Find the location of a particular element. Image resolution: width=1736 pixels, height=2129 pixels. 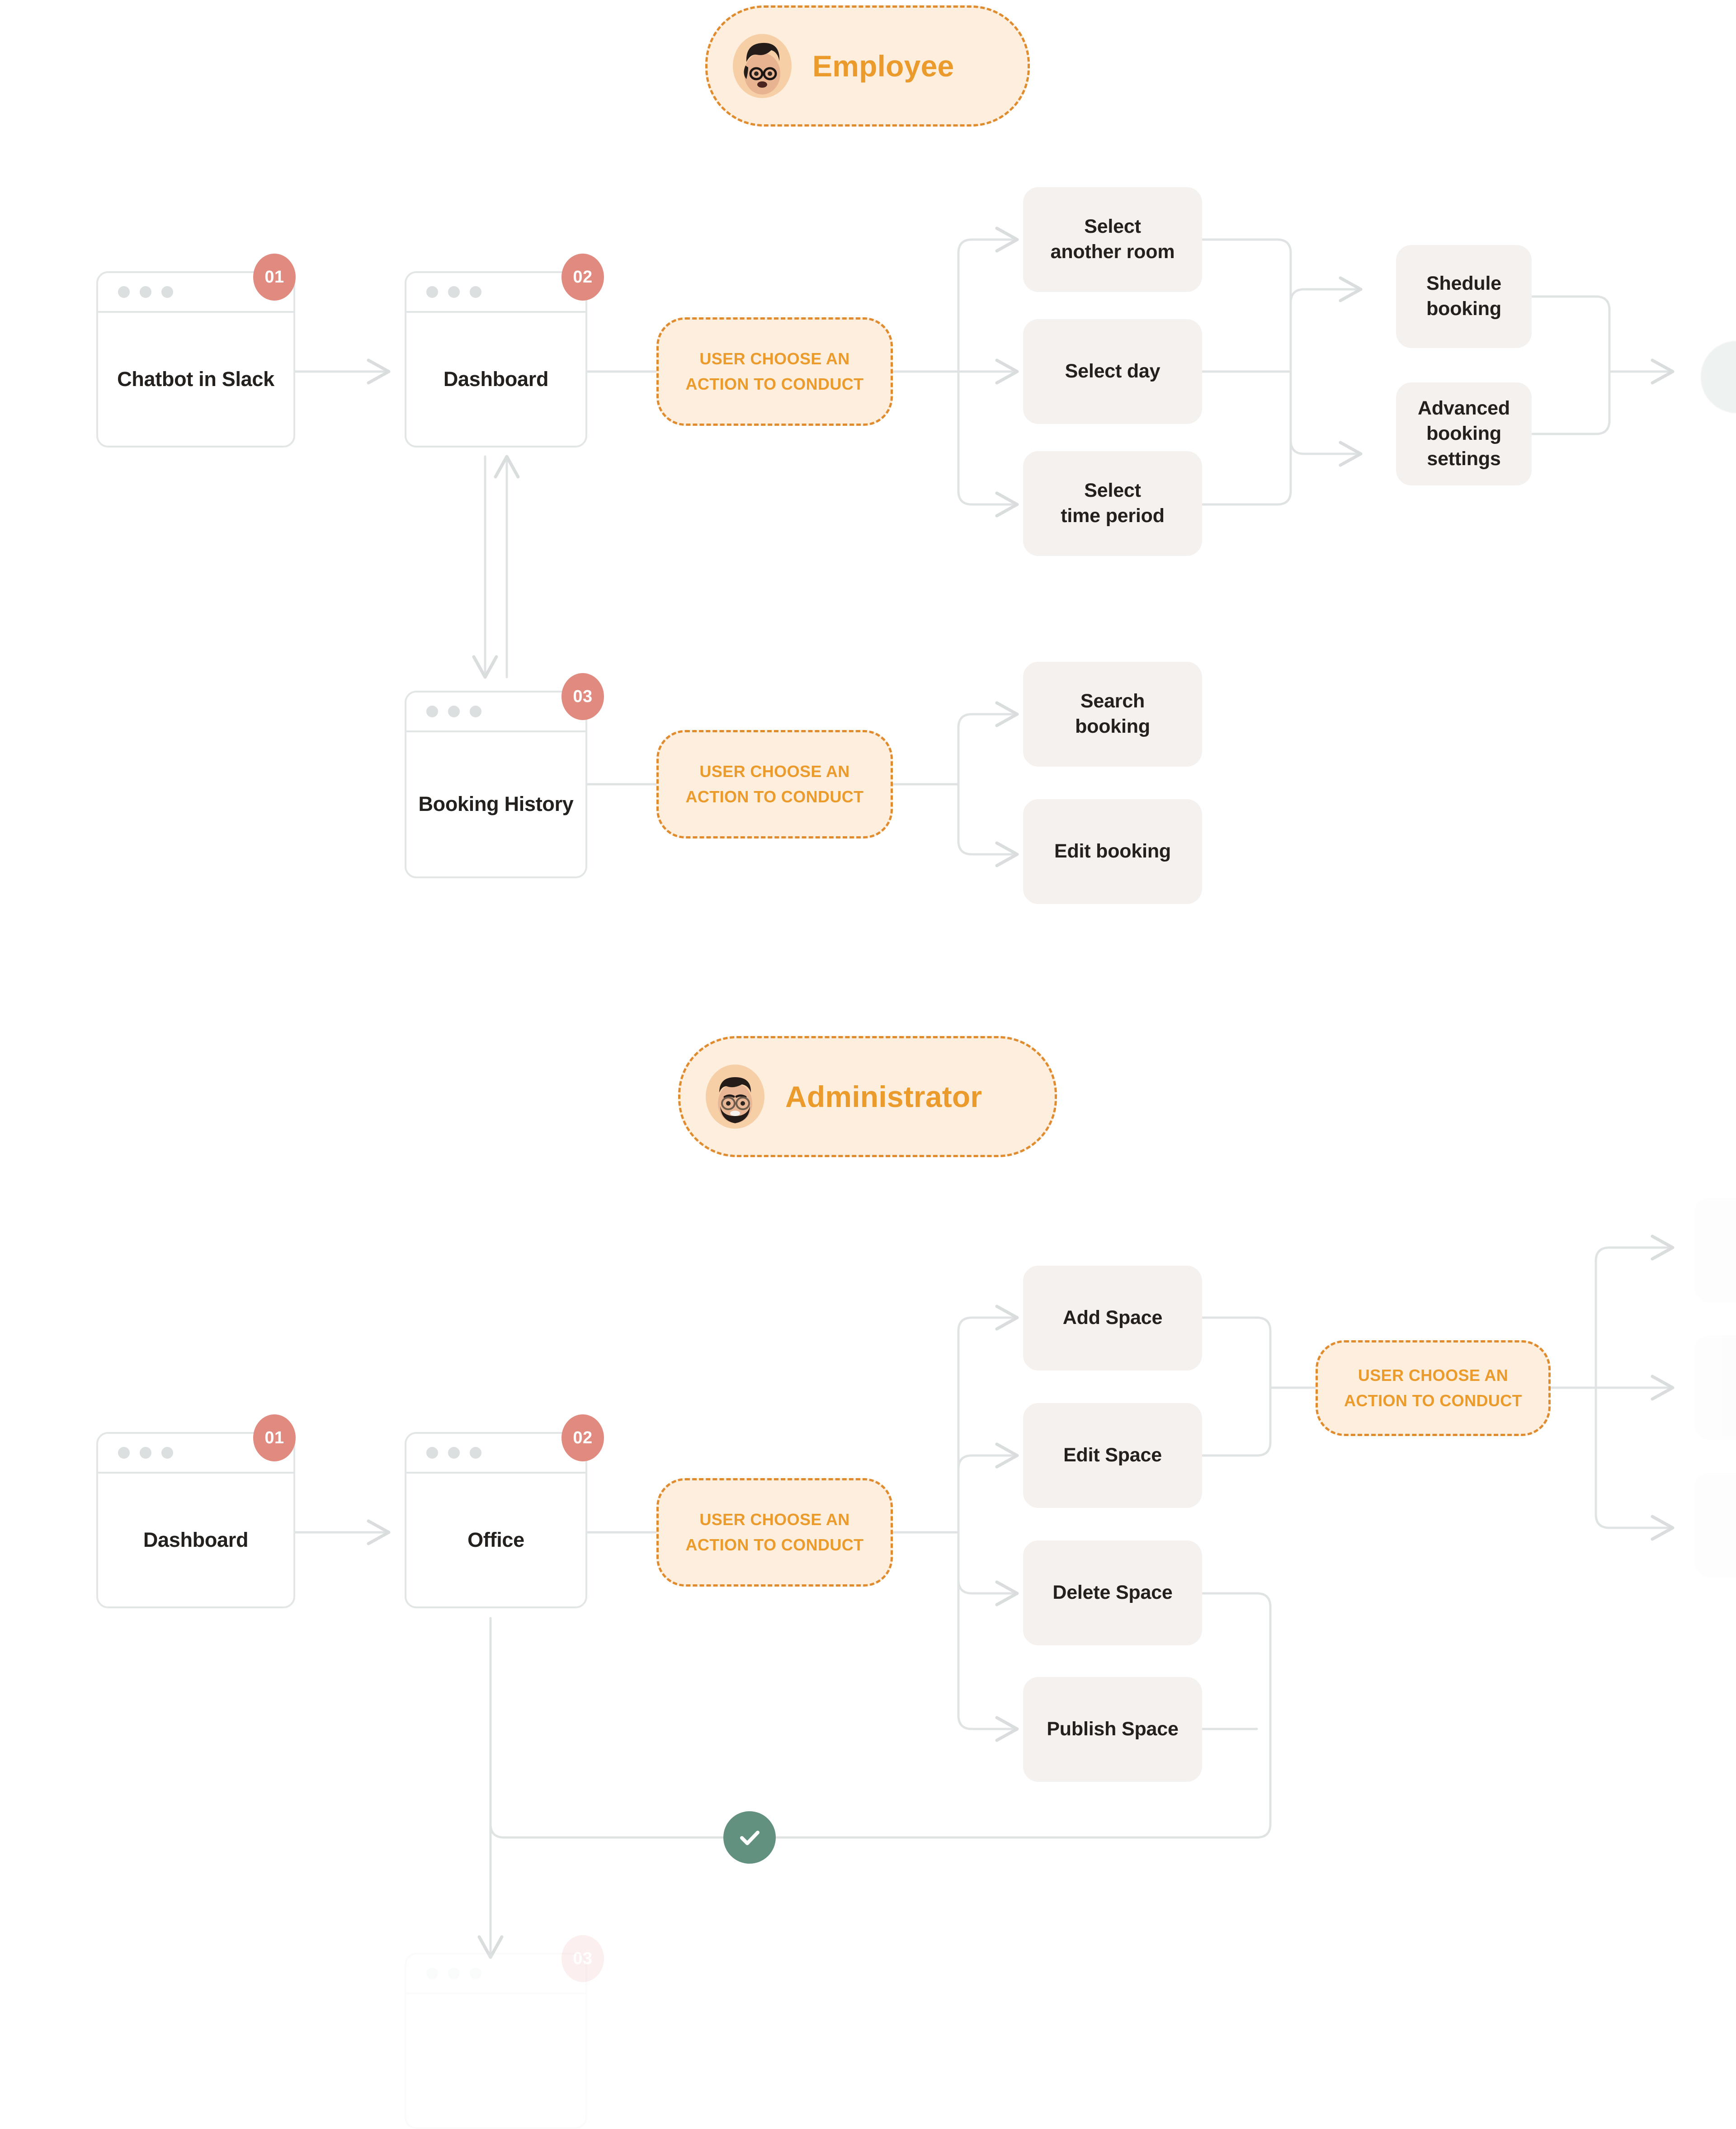

action-edit-space: Edit Space is located at coordinates (1112, 1455).